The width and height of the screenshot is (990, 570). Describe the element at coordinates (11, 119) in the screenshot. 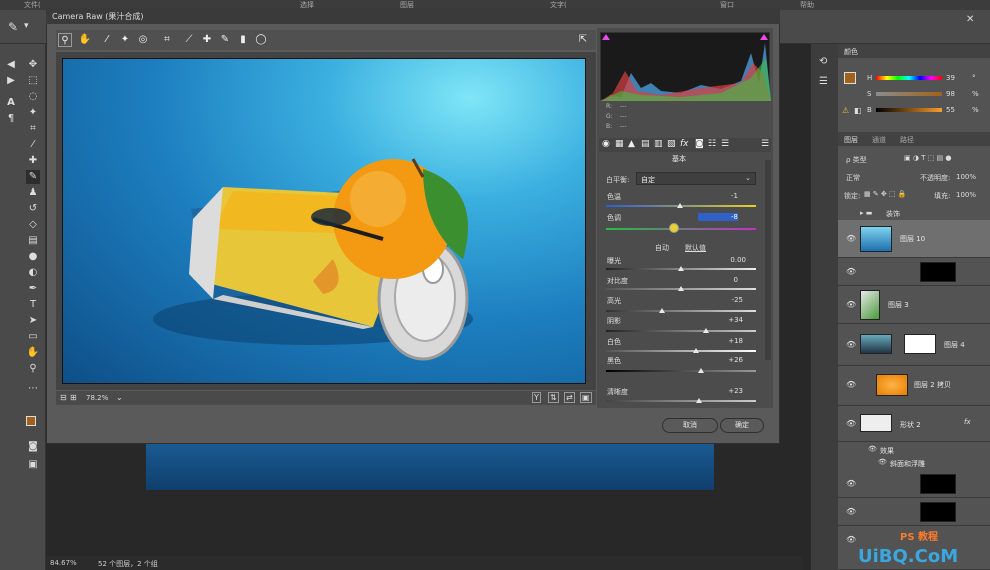

I see `paragraph-icon: ¶` at that location.